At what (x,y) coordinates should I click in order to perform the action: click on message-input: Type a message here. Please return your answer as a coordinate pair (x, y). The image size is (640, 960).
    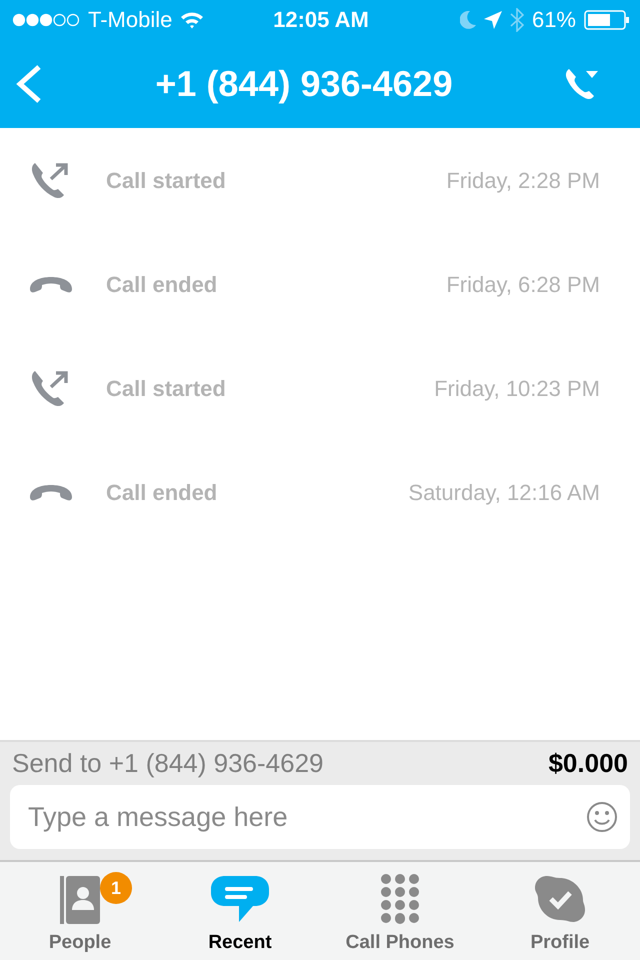
    Looking at the image, I should click on (306, 817).